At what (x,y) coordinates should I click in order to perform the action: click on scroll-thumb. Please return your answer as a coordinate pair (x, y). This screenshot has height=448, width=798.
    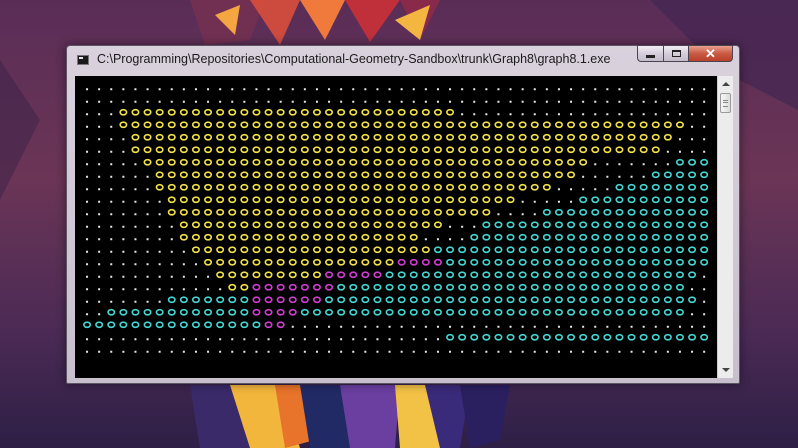
    Looking at the image, I should click on (725, 103).